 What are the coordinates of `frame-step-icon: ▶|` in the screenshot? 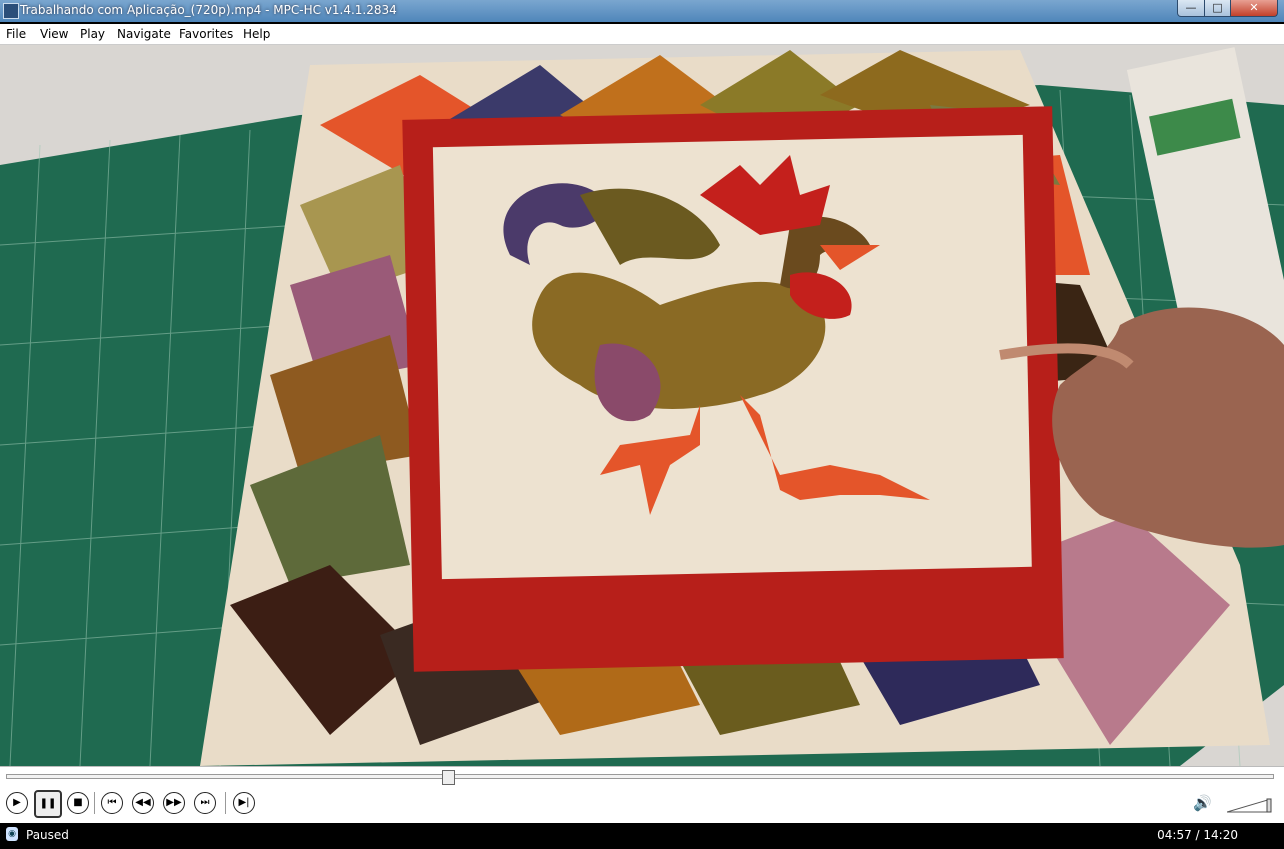 It's located at (244, 802).